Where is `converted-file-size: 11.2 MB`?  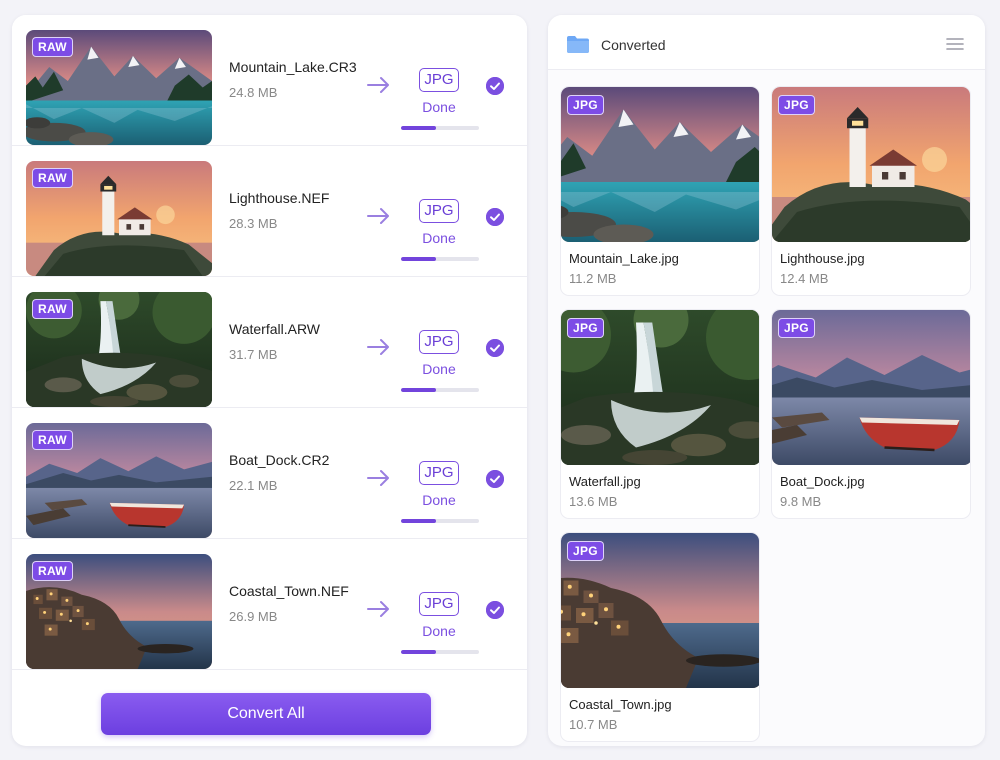
converted-file-size: 11.2 MB is located at coordinates (593, 278).